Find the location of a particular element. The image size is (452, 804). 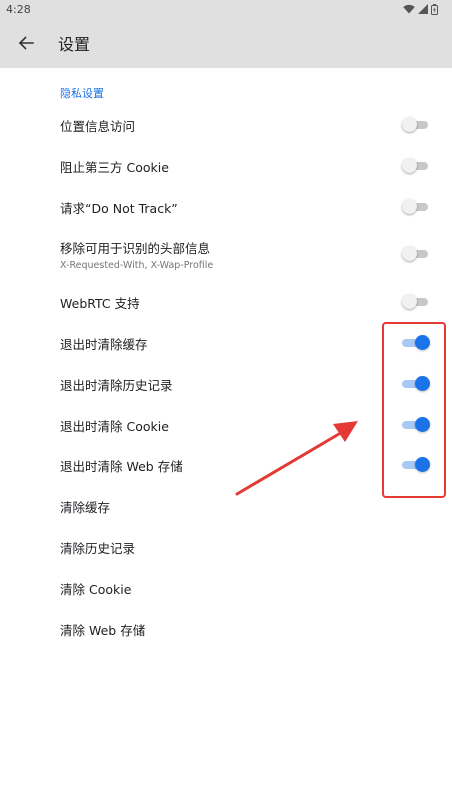

setting-title: 退出时清除 Cookie is located at coordinates (114, 426).